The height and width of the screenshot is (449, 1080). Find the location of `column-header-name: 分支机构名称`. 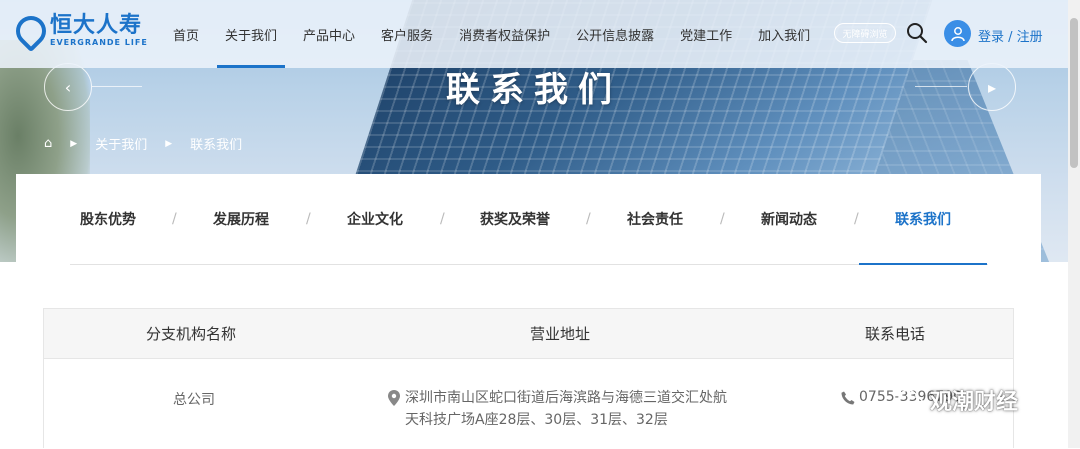

column-header-name: 分支机构名称 is located at coordinates (191, 334).